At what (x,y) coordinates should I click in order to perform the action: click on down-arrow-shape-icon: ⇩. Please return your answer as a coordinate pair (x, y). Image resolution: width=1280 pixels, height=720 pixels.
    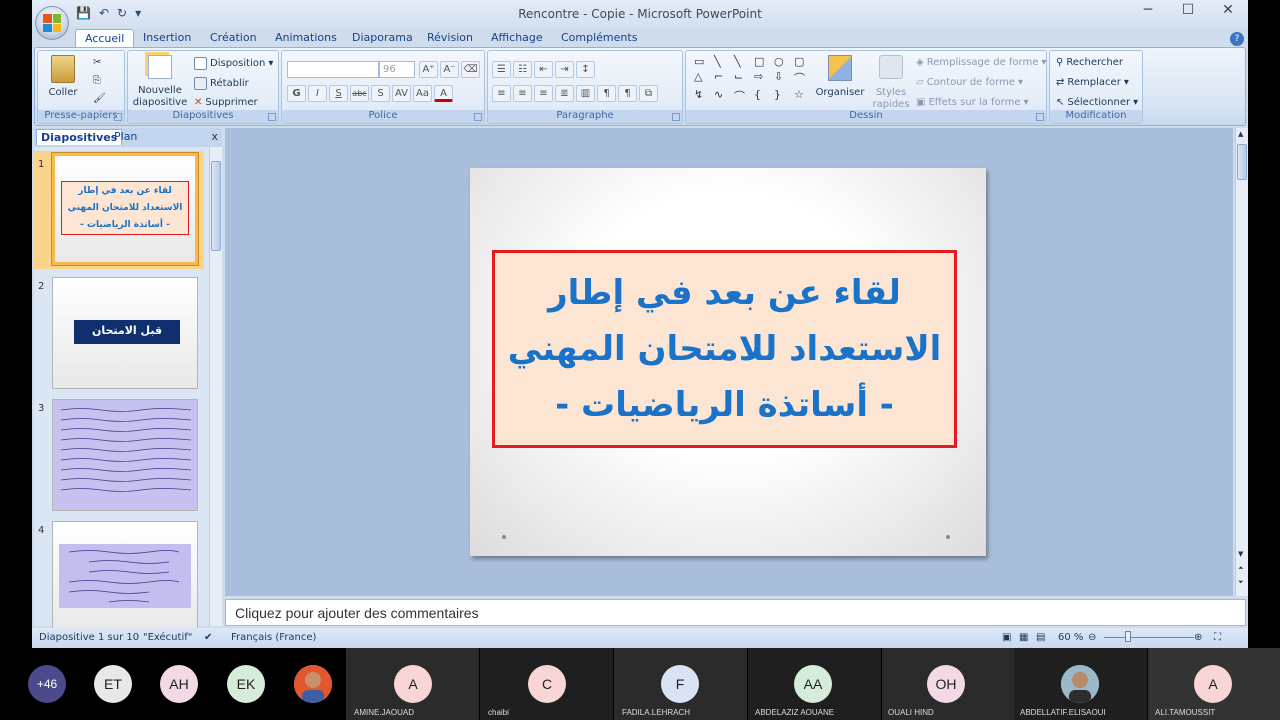
    Looking at the image, I should click on (783, 78).